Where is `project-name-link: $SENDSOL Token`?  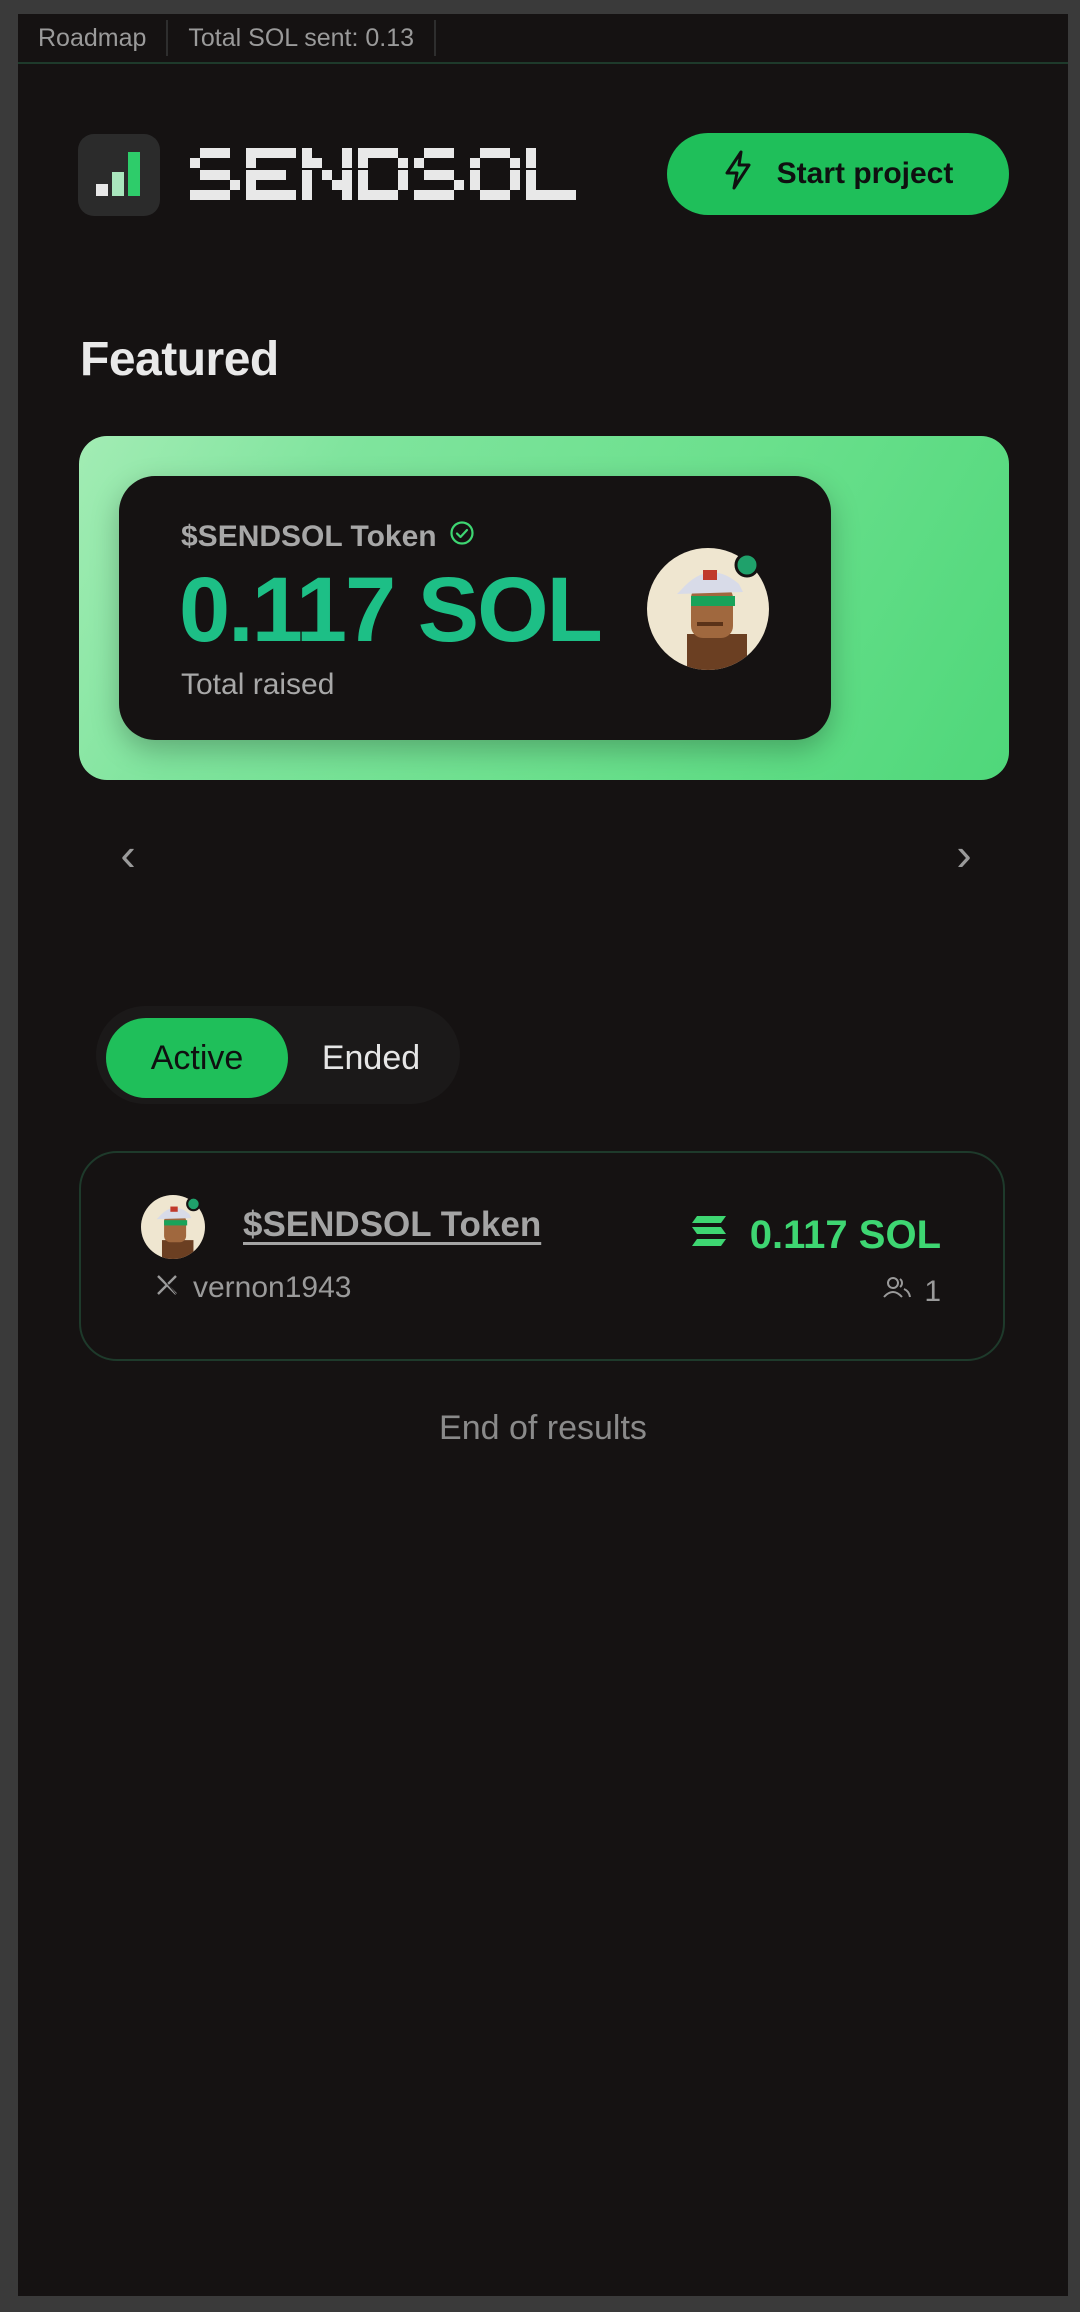 project-name-link: $SENDSOL Token is located at coordinates (392, 1225).